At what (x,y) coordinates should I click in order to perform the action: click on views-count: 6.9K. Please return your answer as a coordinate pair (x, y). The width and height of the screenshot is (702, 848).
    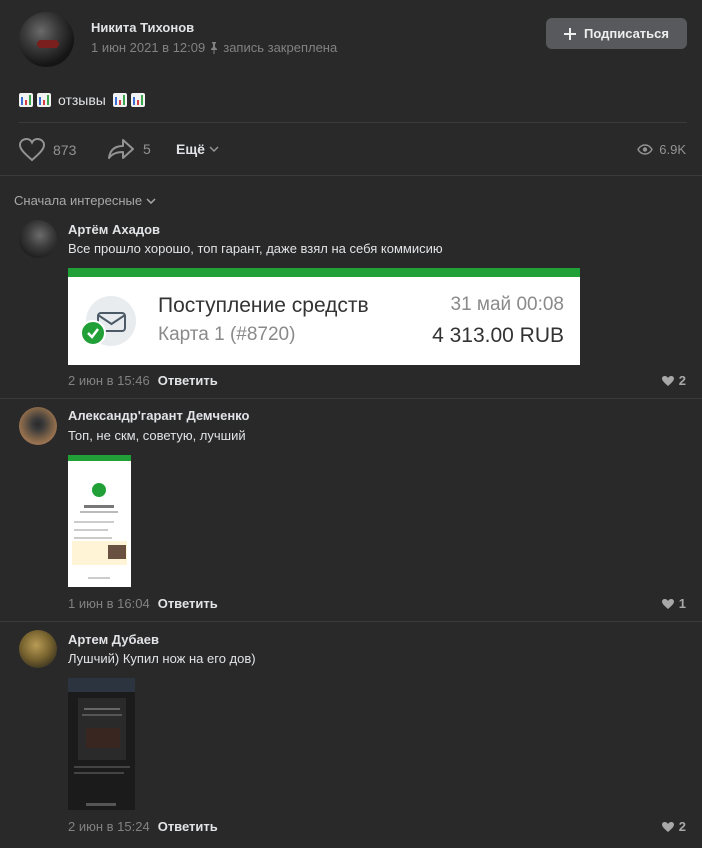
    Looking at the image, I should click on (672, 149).